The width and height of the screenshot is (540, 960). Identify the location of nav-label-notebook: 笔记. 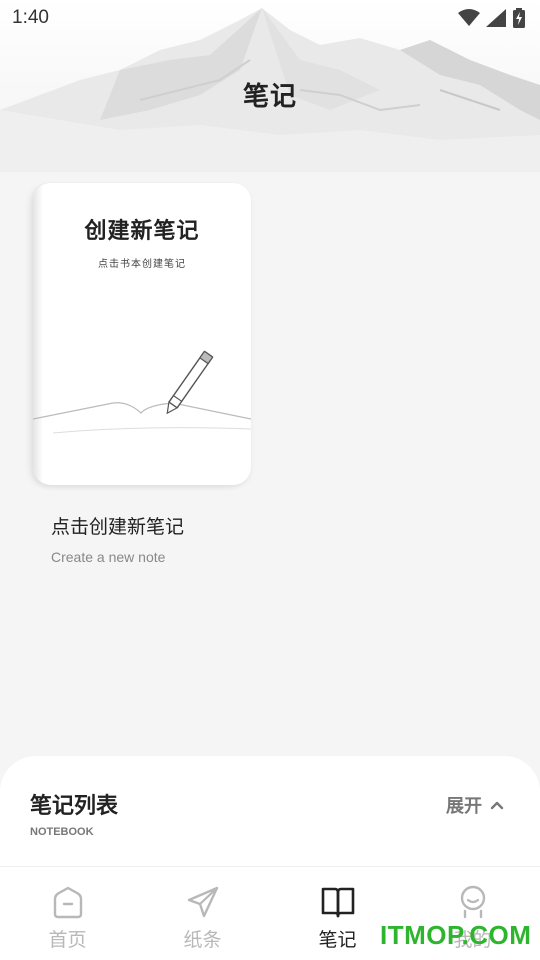
(337, 940).